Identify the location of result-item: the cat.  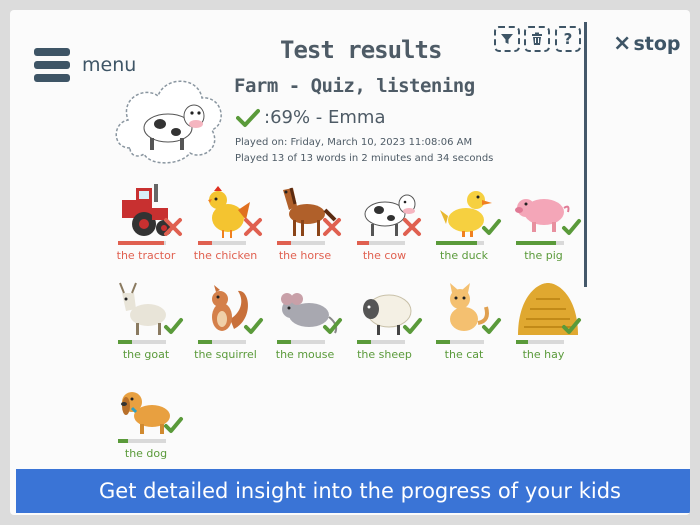
(468, 324).